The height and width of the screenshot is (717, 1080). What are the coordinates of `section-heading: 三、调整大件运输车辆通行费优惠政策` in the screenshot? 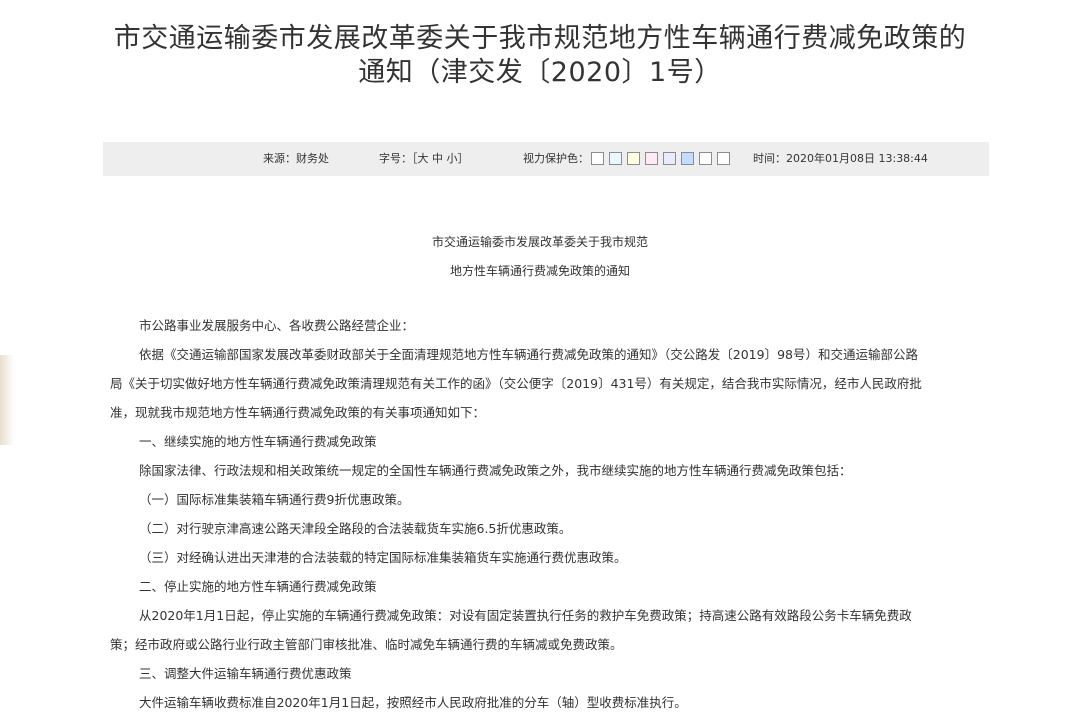 It's located at (245, 673).